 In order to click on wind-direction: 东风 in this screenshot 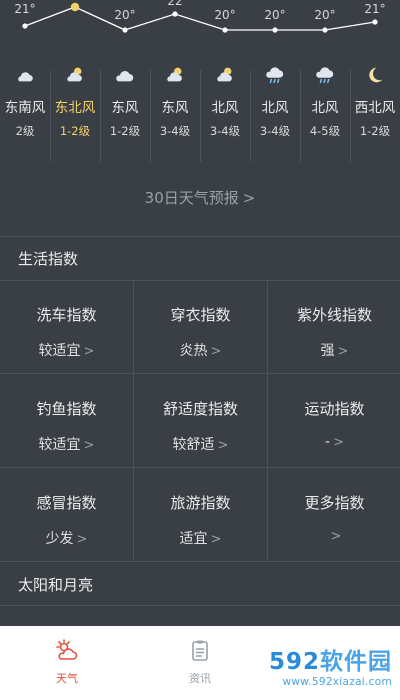, I will do `click(125, 108)`.